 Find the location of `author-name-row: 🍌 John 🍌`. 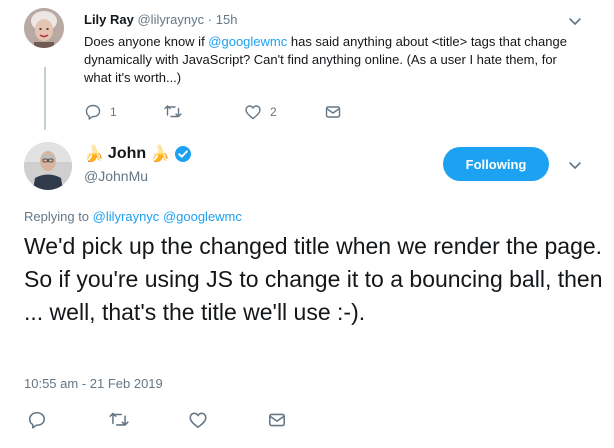

author-name-row: 🍌 John 🍌 is located at coordinates (138, 154).